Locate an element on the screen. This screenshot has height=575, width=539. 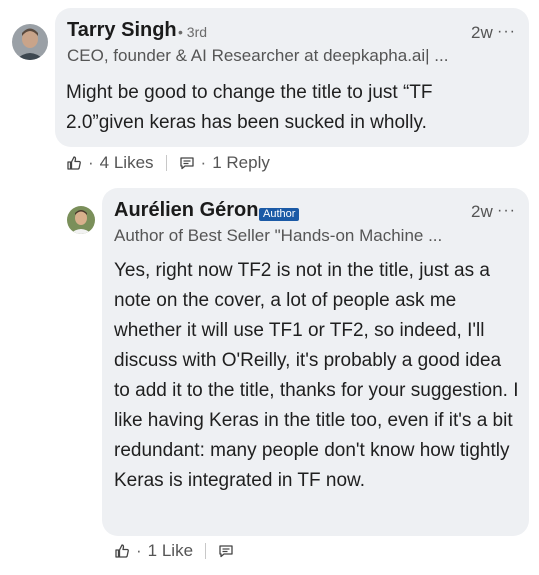
comment-timestamp: 2w is located at coordinates (482, 32).